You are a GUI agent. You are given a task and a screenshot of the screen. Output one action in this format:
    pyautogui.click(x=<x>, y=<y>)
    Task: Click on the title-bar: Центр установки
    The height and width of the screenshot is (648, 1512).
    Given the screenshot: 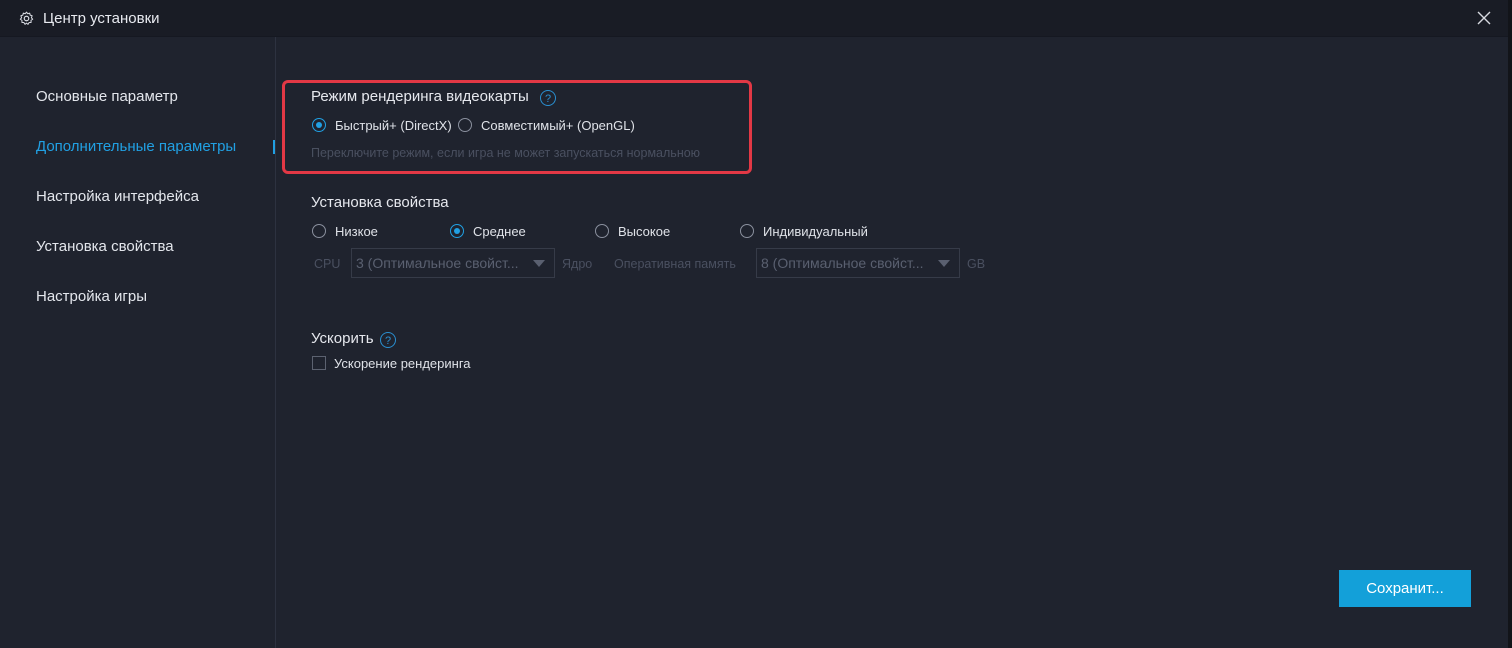 What is the action you would take?
    pyautogui.click(x=754, y=18)
    